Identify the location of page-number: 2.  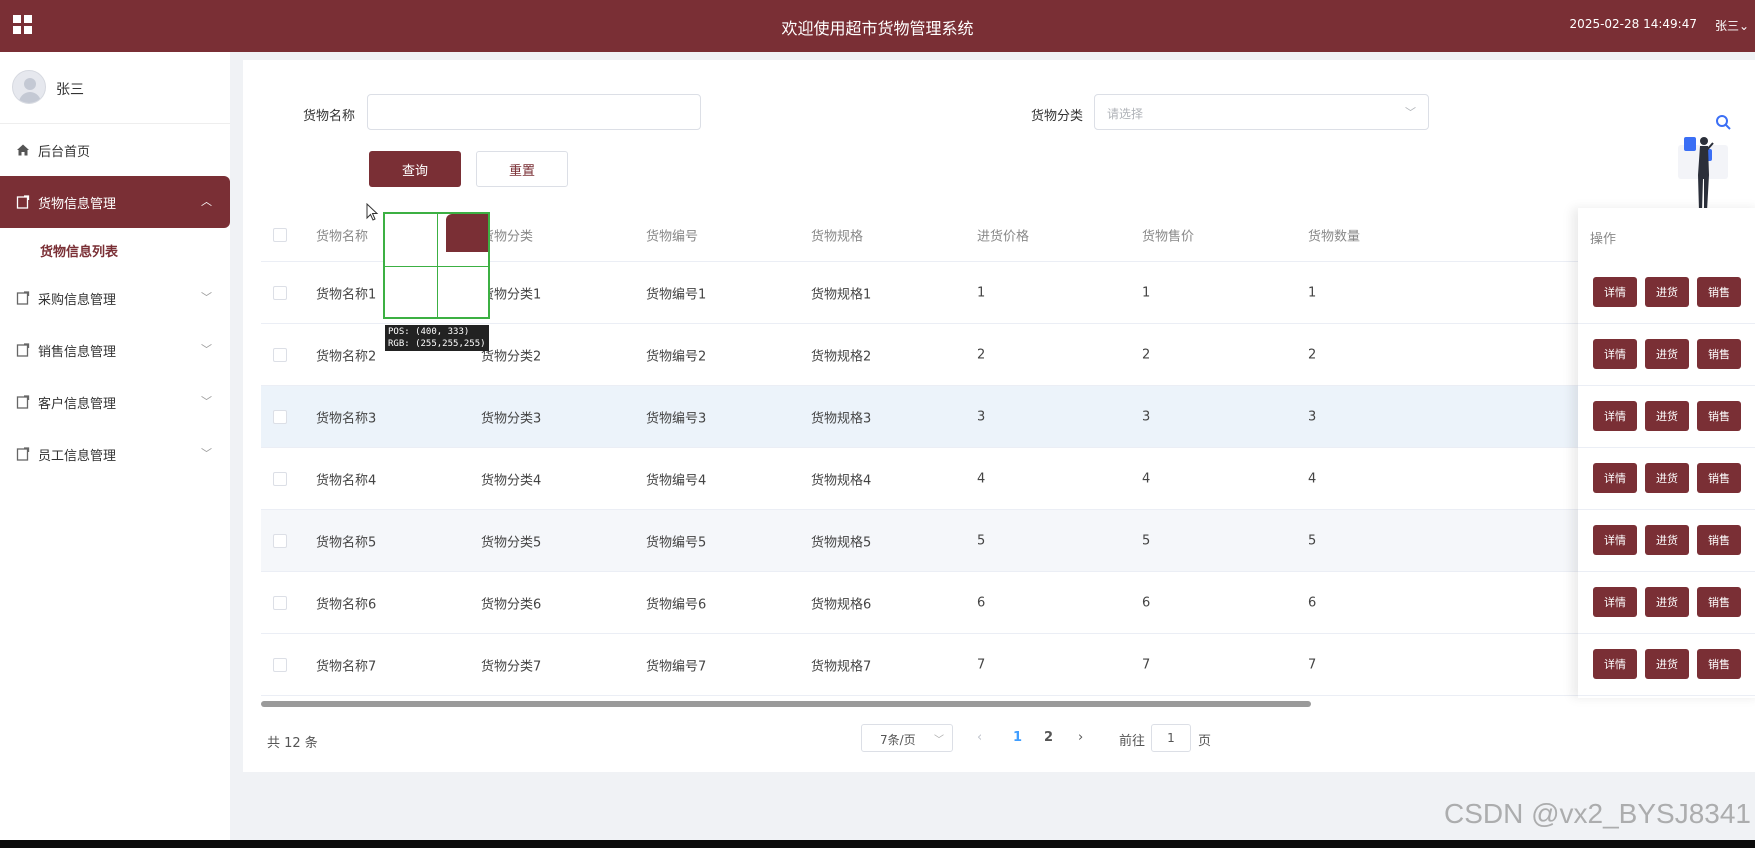
(1048, 737).